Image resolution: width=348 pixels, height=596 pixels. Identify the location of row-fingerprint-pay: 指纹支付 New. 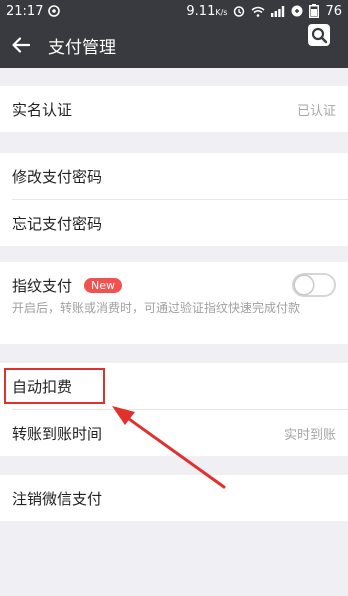
(174, 285).